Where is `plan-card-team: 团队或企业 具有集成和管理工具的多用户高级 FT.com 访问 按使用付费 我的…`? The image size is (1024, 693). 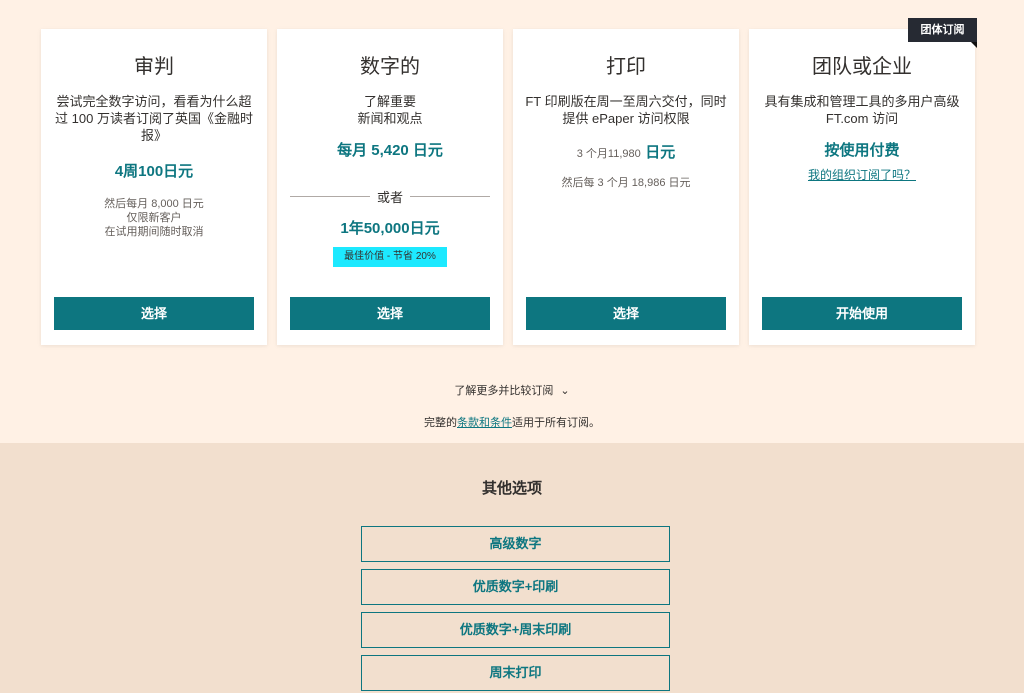 plan-card-team: 团队或企业 具有集成和管理工具的多用户高级 FT.com 访问 按使用付费 我的… is located at coordinates (862, 187).